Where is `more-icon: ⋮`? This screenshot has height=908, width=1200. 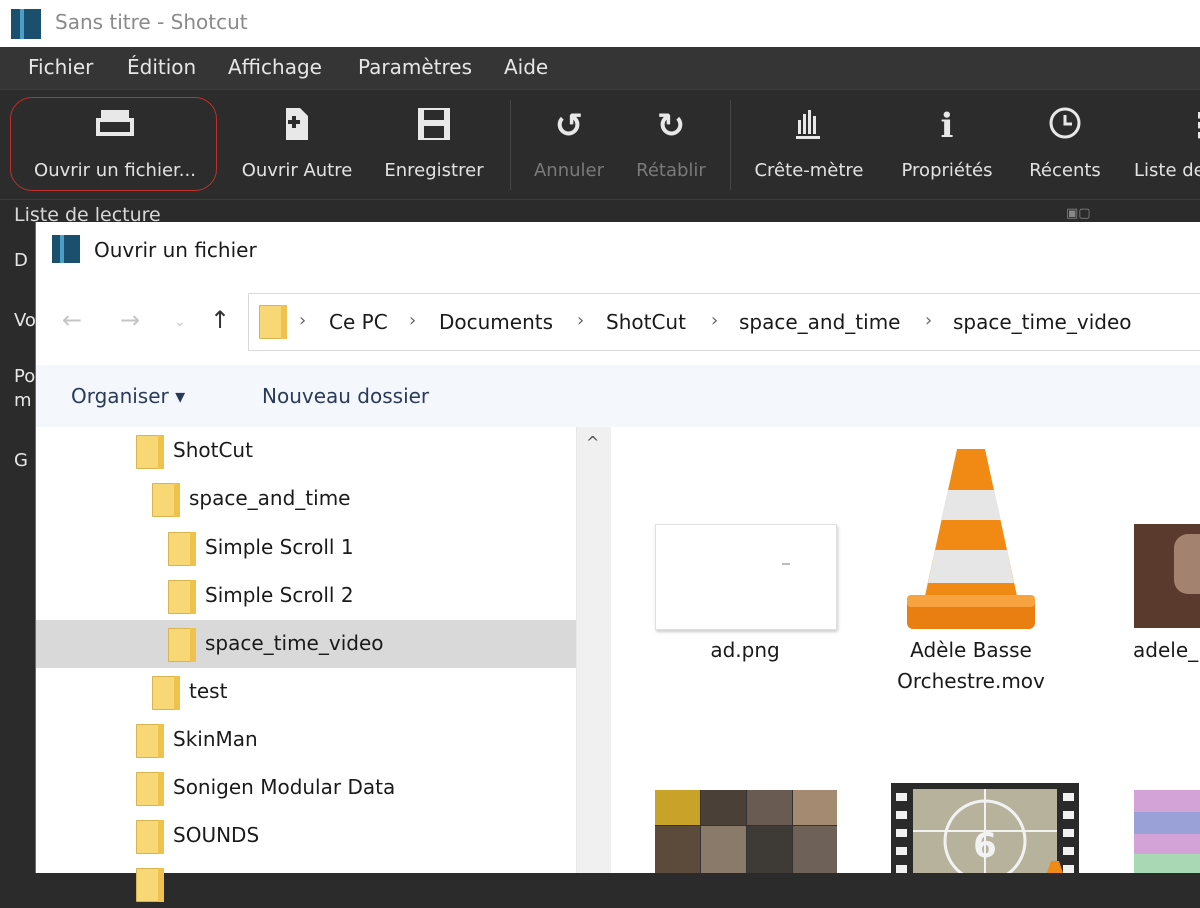
more-icon: ⋮ is located at coordinates (1192, 126).